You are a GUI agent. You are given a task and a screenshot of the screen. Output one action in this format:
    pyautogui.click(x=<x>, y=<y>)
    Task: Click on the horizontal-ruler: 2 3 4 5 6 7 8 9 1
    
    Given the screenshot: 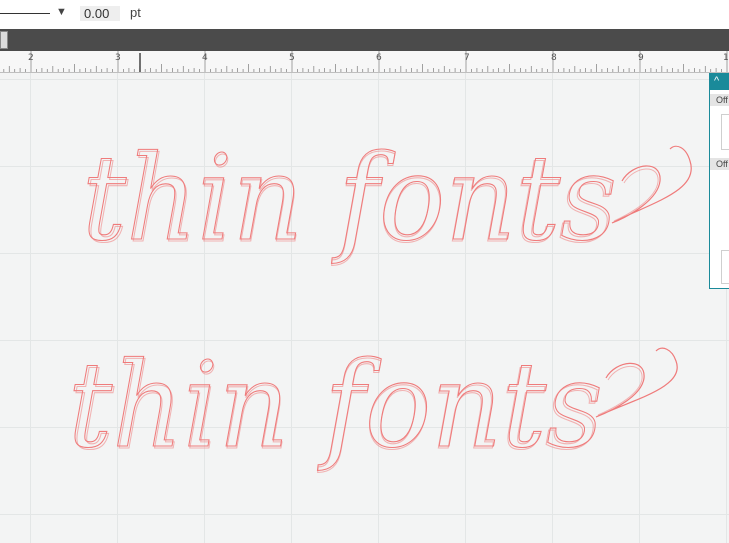 What is the action you would take?
    pyautogui.click(x=364, y=62)
    